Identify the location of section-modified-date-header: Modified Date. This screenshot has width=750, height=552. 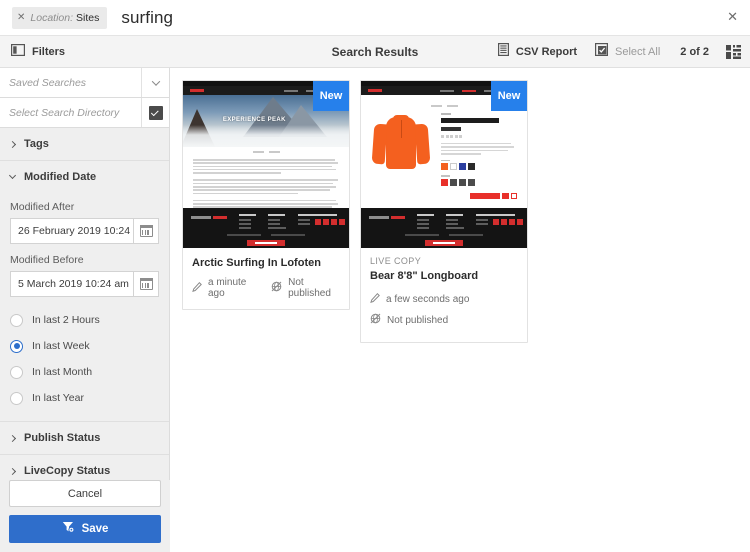
(84, 177).